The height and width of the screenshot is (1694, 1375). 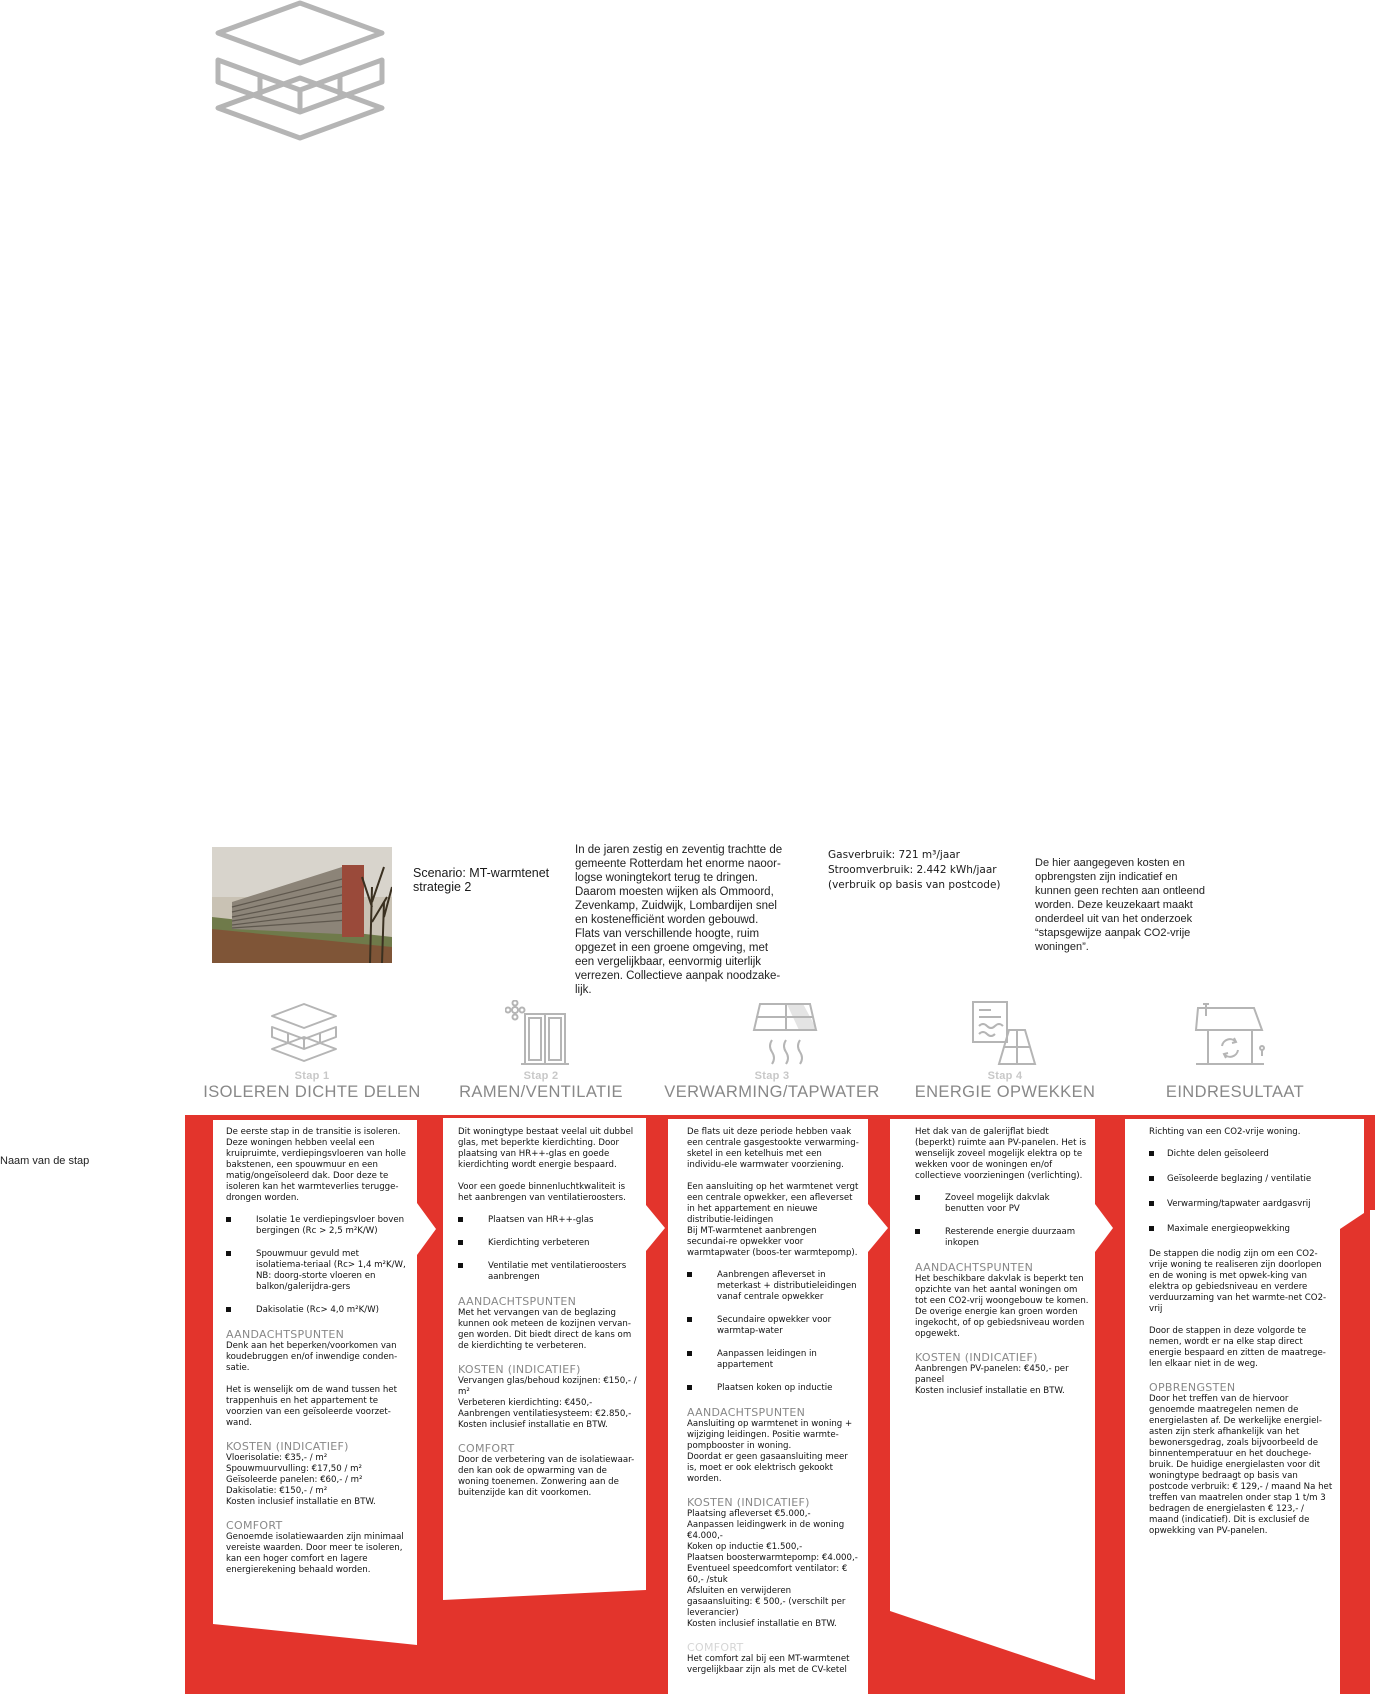 What do you see at coordinates (537, 1032) in the screenshot?
I see `window-ventilation-icon` at bounding box center [537, 1032].